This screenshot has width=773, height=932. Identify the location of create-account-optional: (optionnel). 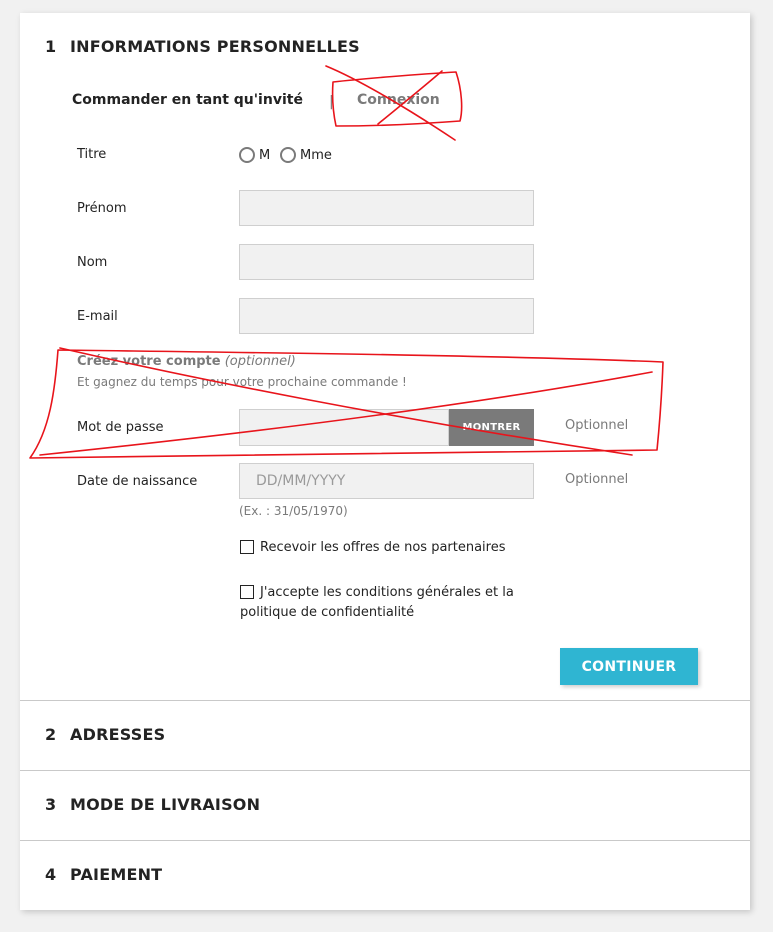
(260, 361).